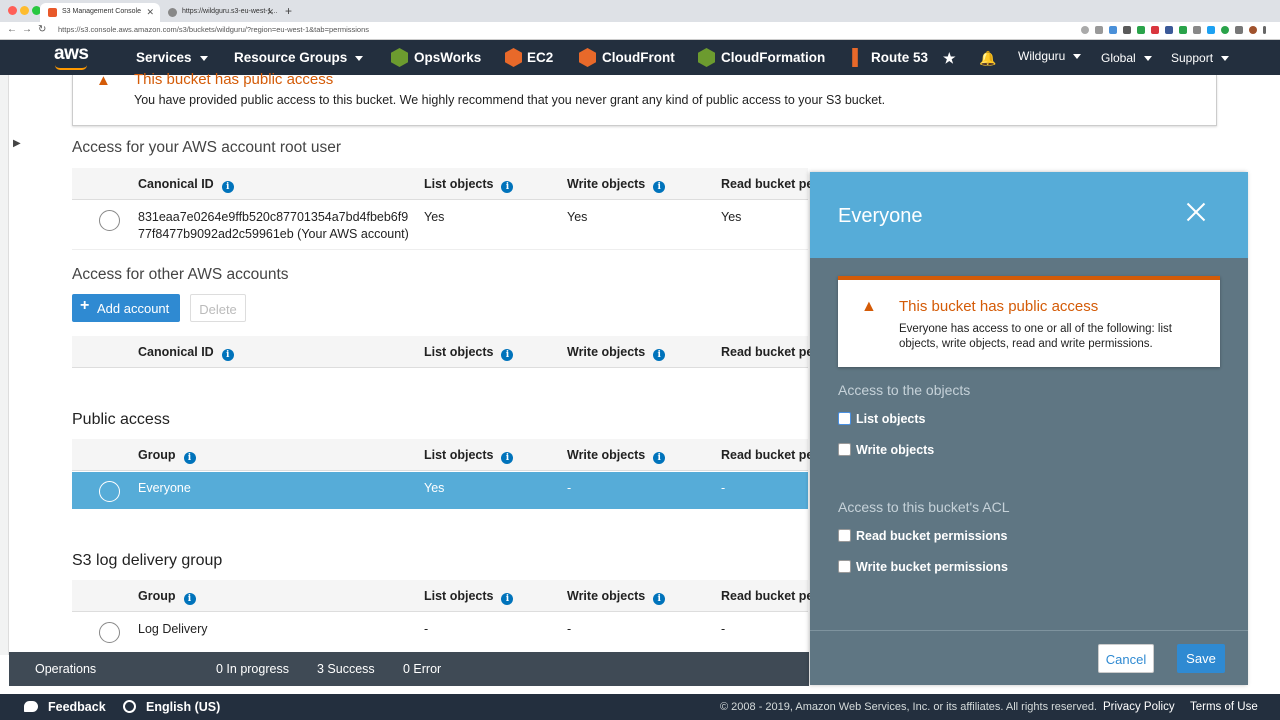 This screenshot has width=1280, height=720. What do you see at coordinates (17, 143) in the screenshot?
I see `expand-sidebar-icon: ▶` at bounding box center [17, 143].